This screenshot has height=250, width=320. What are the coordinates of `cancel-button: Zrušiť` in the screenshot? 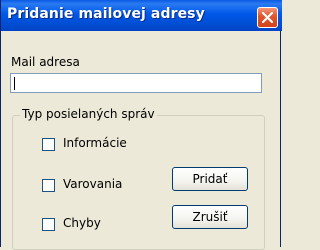 It's located at (210, 217).